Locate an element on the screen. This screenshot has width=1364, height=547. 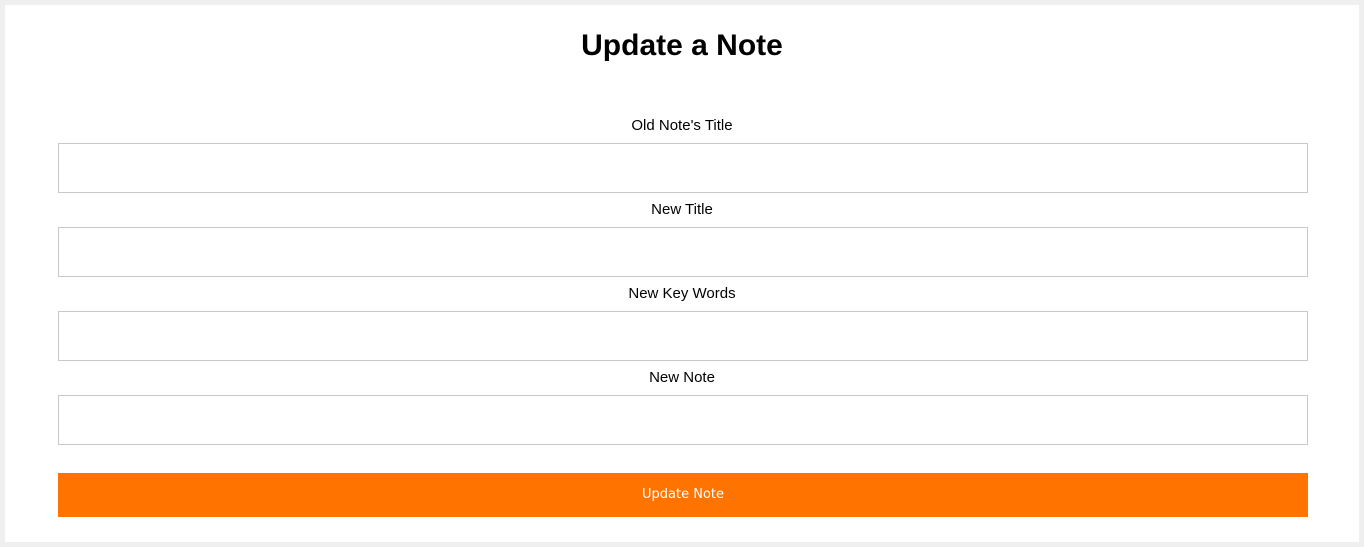
new-keywords-input is located at coordinates (683, 336).